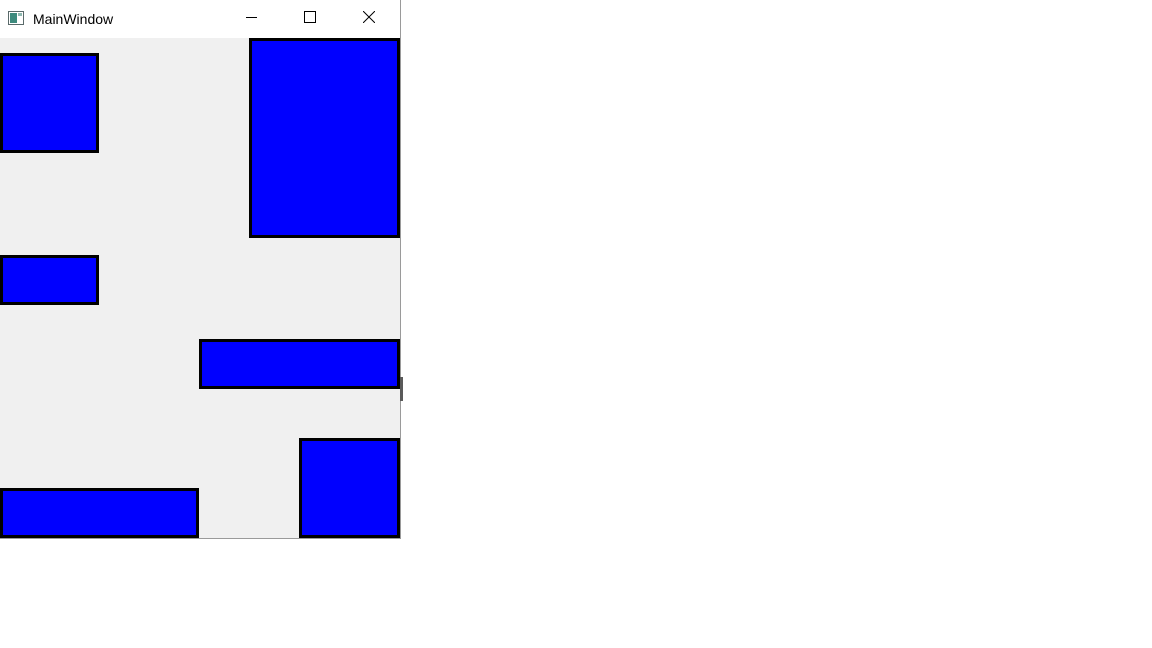  I want to click on maximize-button, so click(310, 19).